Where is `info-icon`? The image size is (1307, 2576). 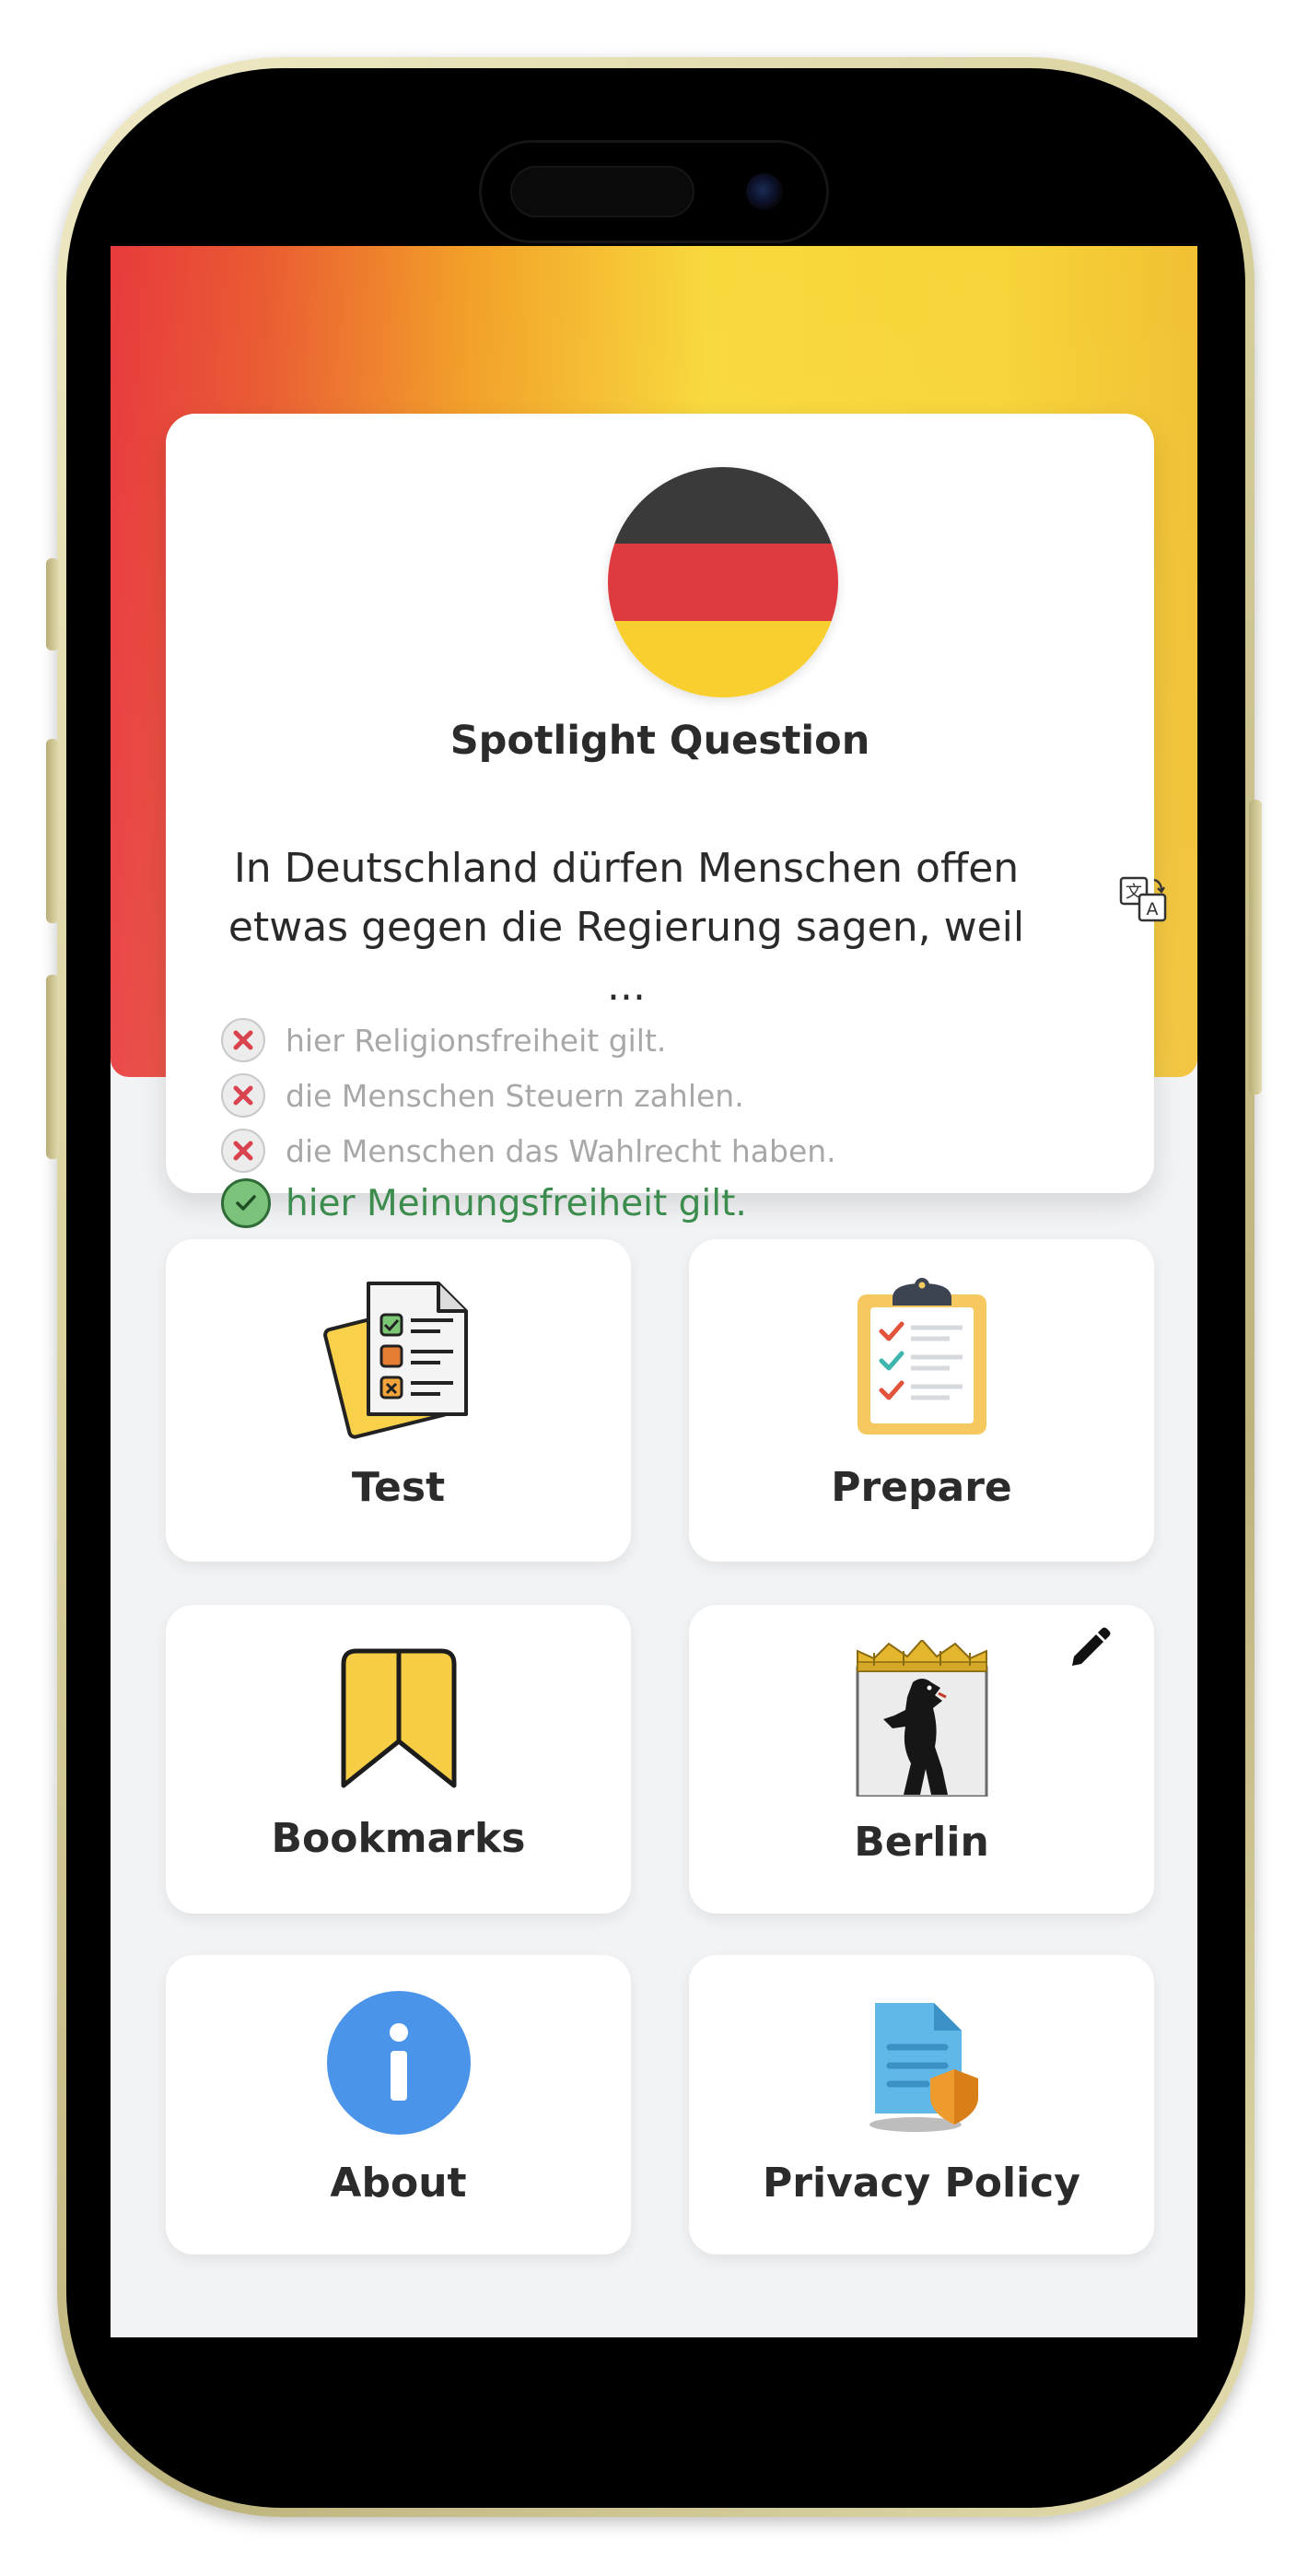
info-icon is located at coordinates (399, 2063).